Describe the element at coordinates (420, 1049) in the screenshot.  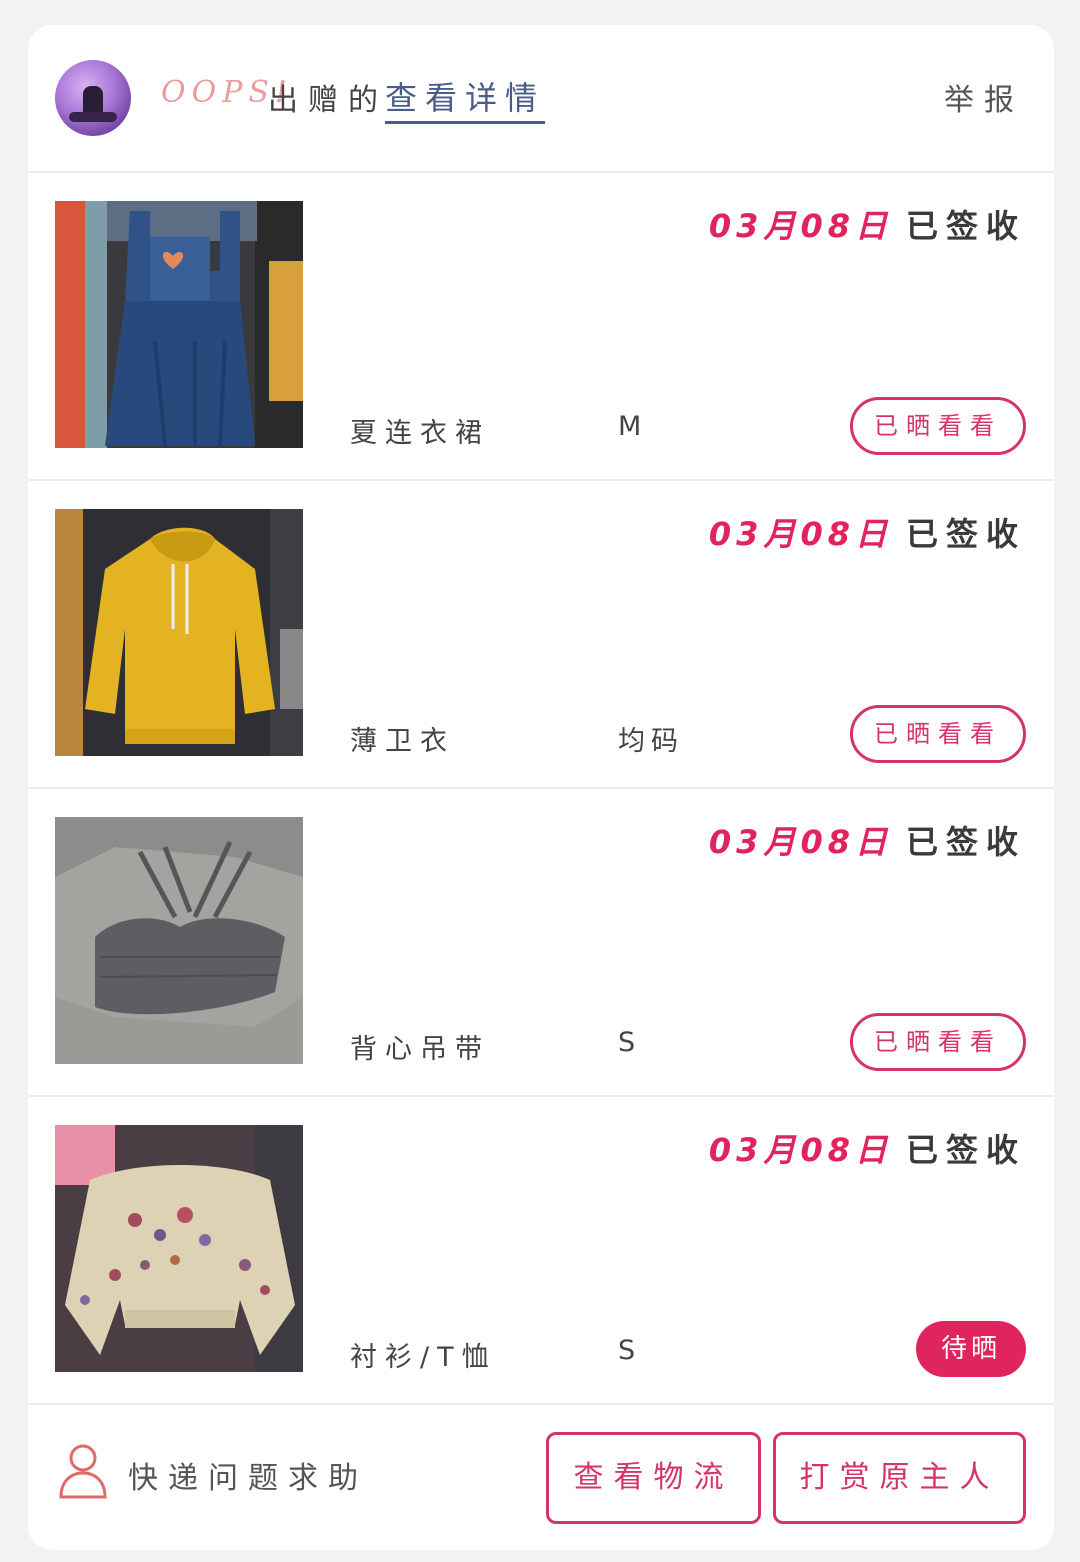
I see `item-name: 背心吊带` at that location.